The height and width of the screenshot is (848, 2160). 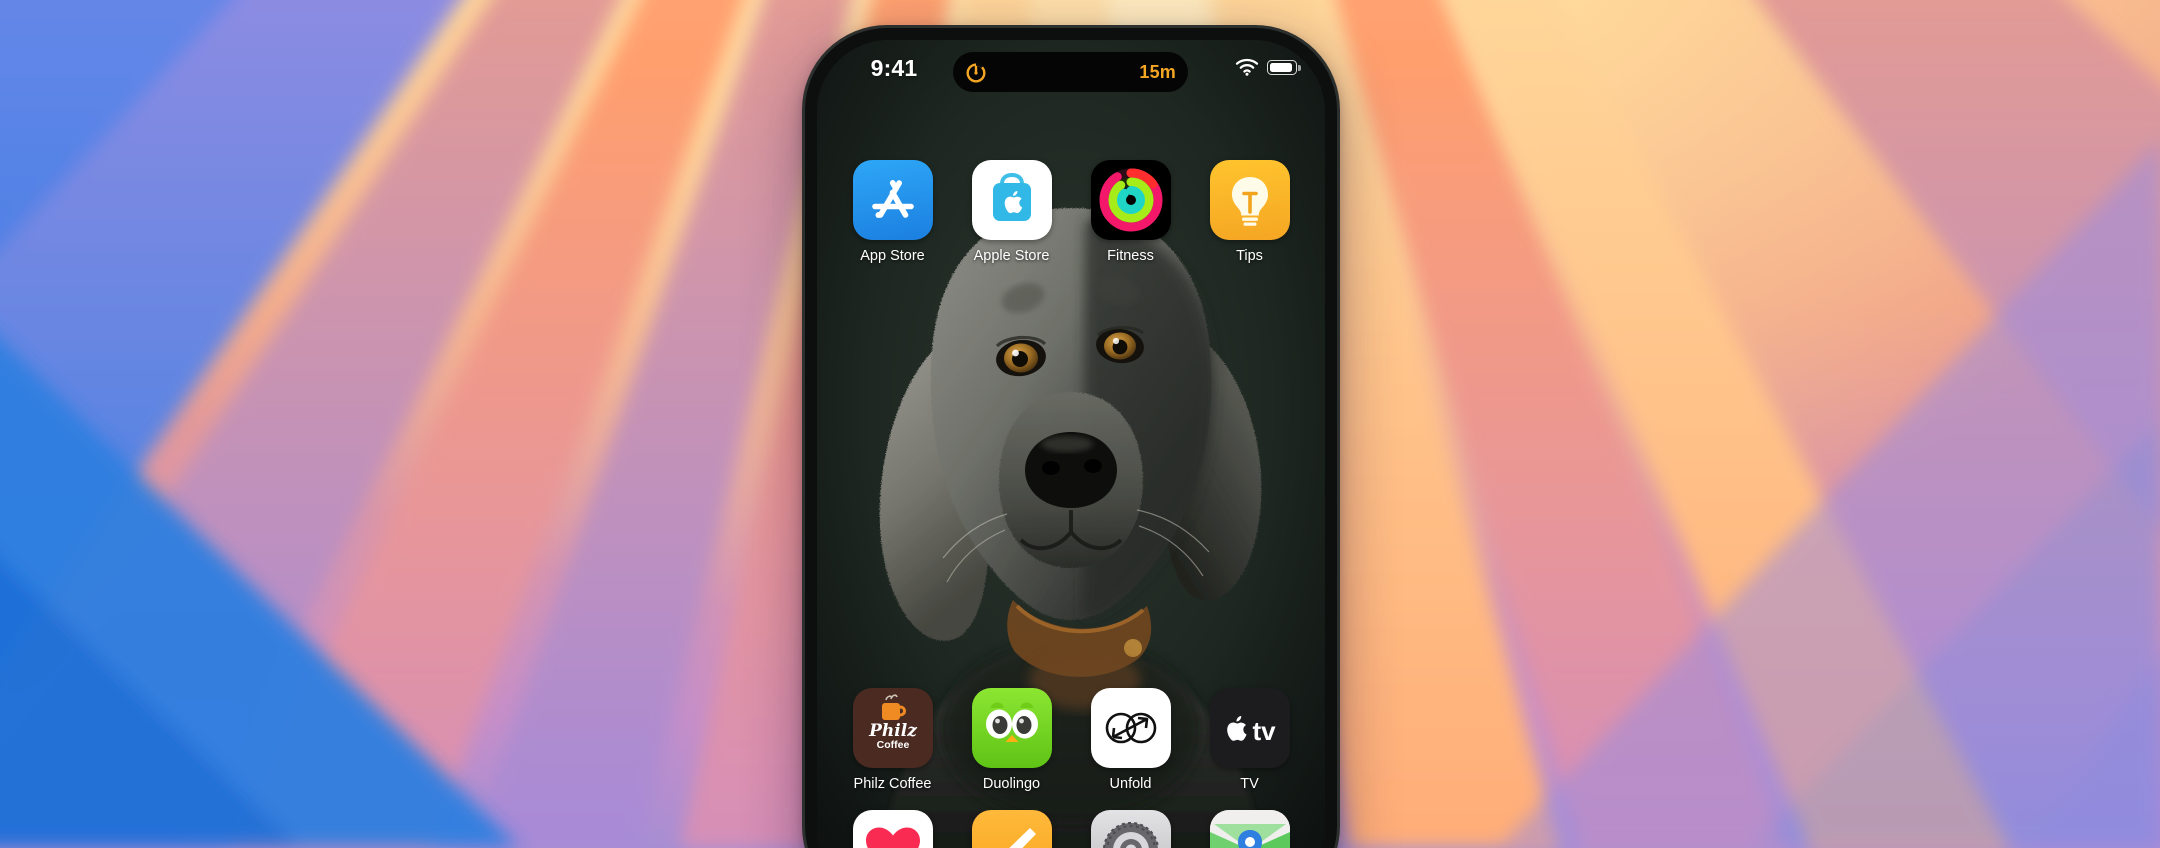 I want to click on app-icon-duolingo: Duolingo, so click(x=1012, y=740).